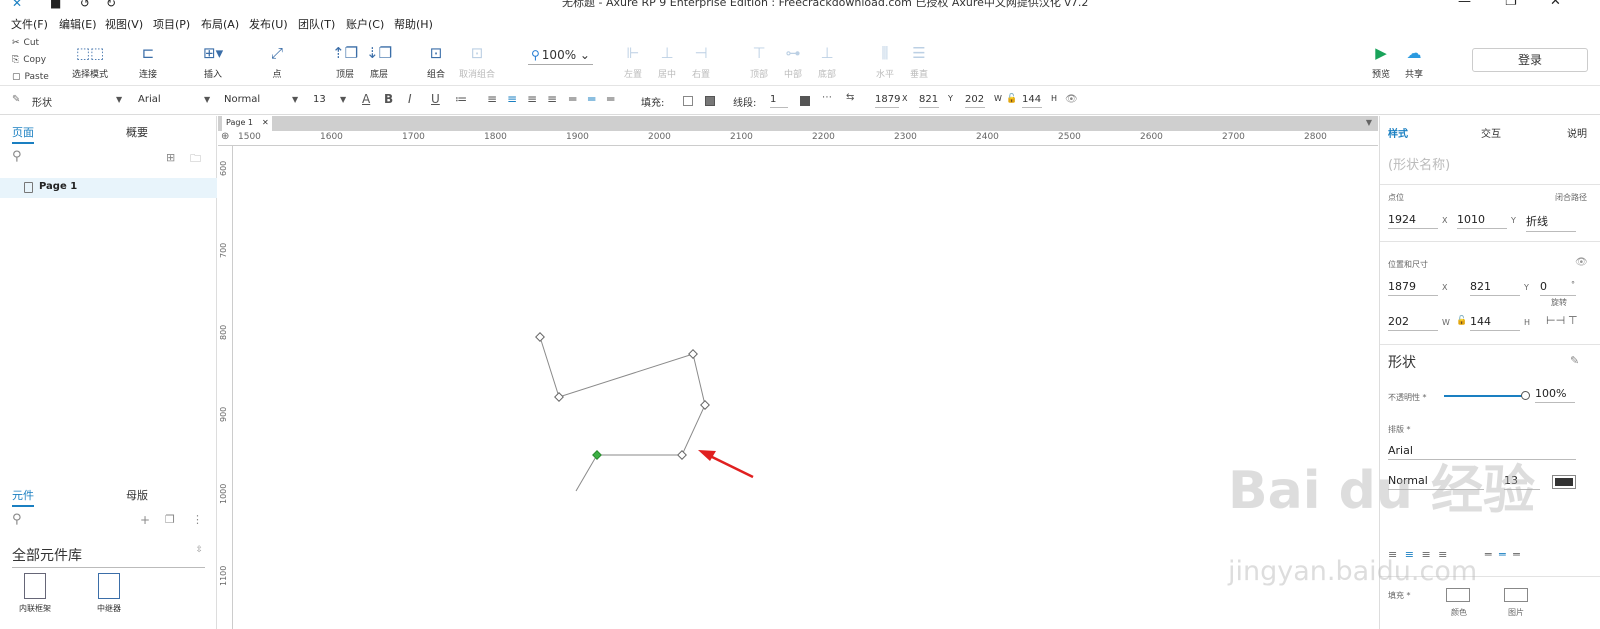  I want to click on opacity-slider-track, so click(1485, 396).